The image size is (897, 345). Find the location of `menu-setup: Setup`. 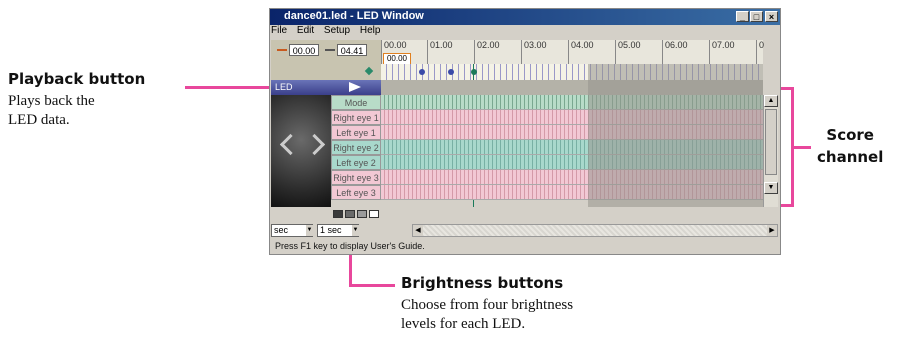

menu-setup: Setup is located at coordinates (337, 30).